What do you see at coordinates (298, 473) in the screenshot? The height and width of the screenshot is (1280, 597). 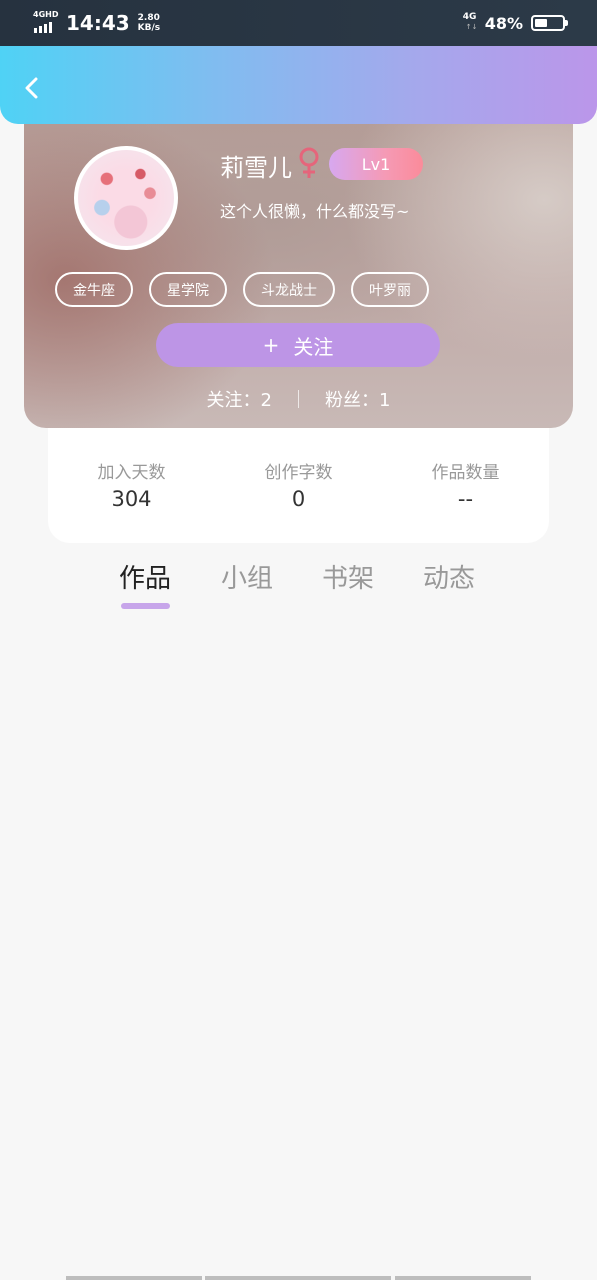 I see `stat-label: 创作字数` at bounding box center [298, 473].